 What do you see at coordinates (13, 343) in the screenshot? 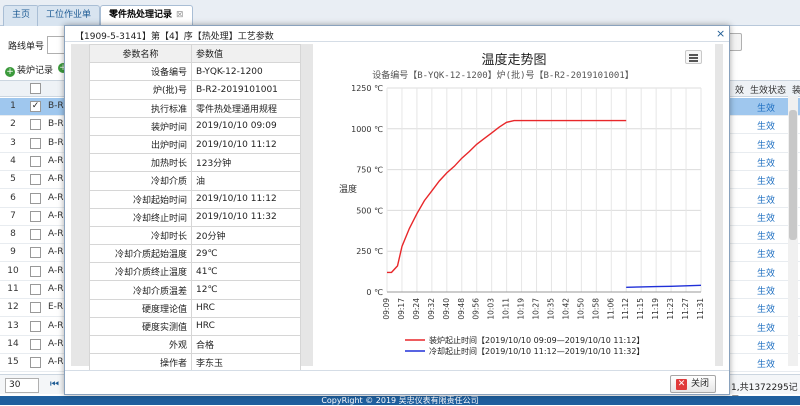
I see `row-number: 14` at bounding box center [13, 343].